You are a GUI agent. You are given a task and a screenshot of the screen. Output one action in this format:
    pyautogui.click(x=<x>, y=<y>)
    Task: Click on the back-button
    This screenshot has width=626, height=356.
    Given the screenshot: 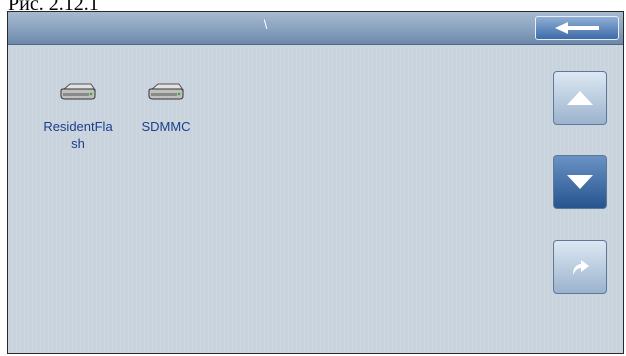 What is the action you would take?
    pyautogui.click(x=577, y=28)
    